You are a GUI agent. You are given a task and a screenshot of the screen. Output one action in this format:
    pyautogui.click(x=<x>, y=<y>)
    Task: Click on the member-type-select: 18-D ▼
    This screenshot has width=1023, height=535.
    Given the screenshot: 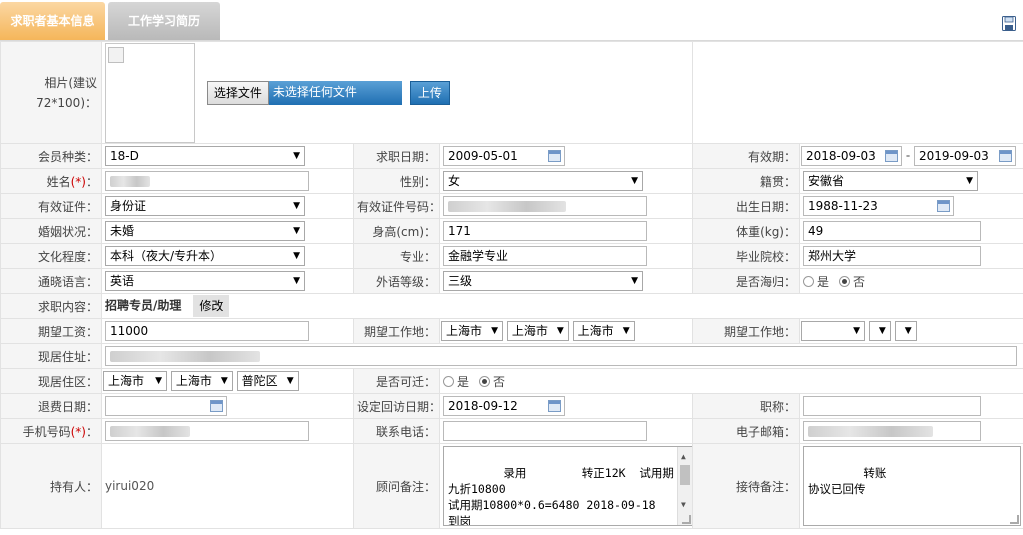 What is the action you would take?
    pyautogui.click(x=205, y=156)
    